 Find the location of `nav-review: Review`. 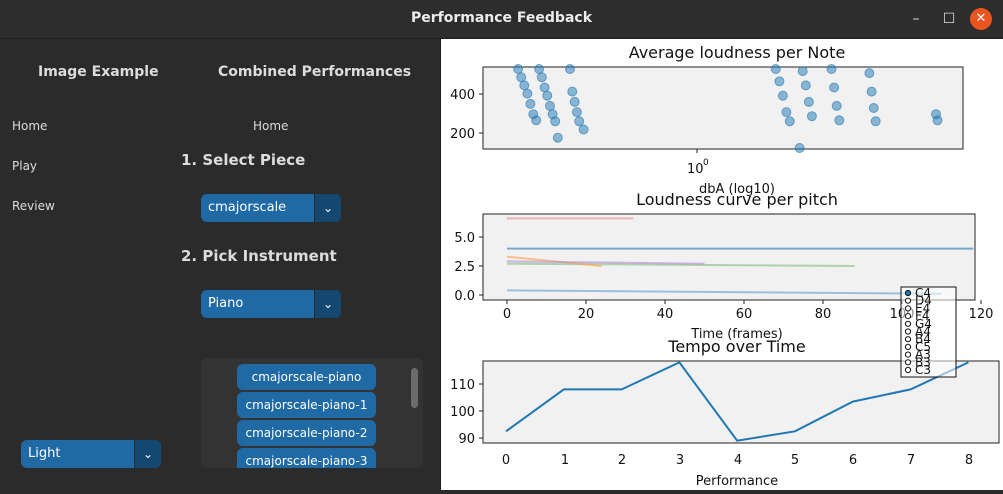

nav-review: Review is located at coordinates (33, 206).